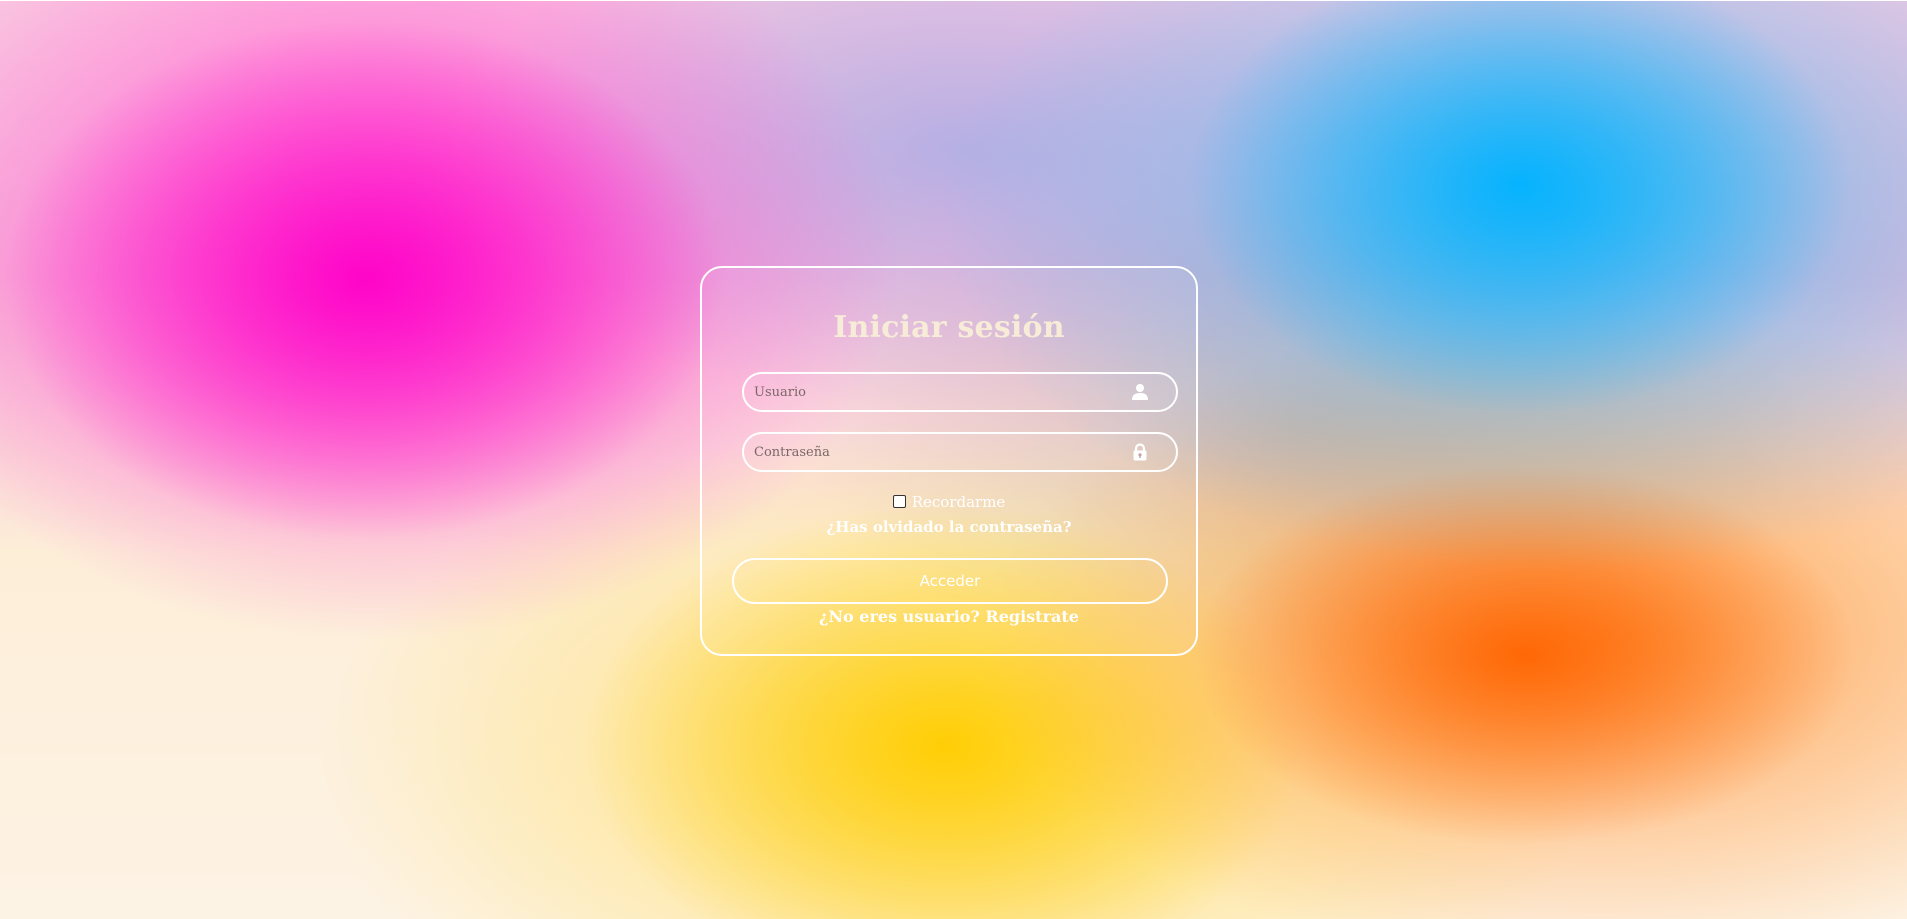 The height and width of the screenshot is (919, 1907). What do you see at coordinates (1140, 392) in the screenshot?
I see `user-icon` at bounding box center [1140, 392].